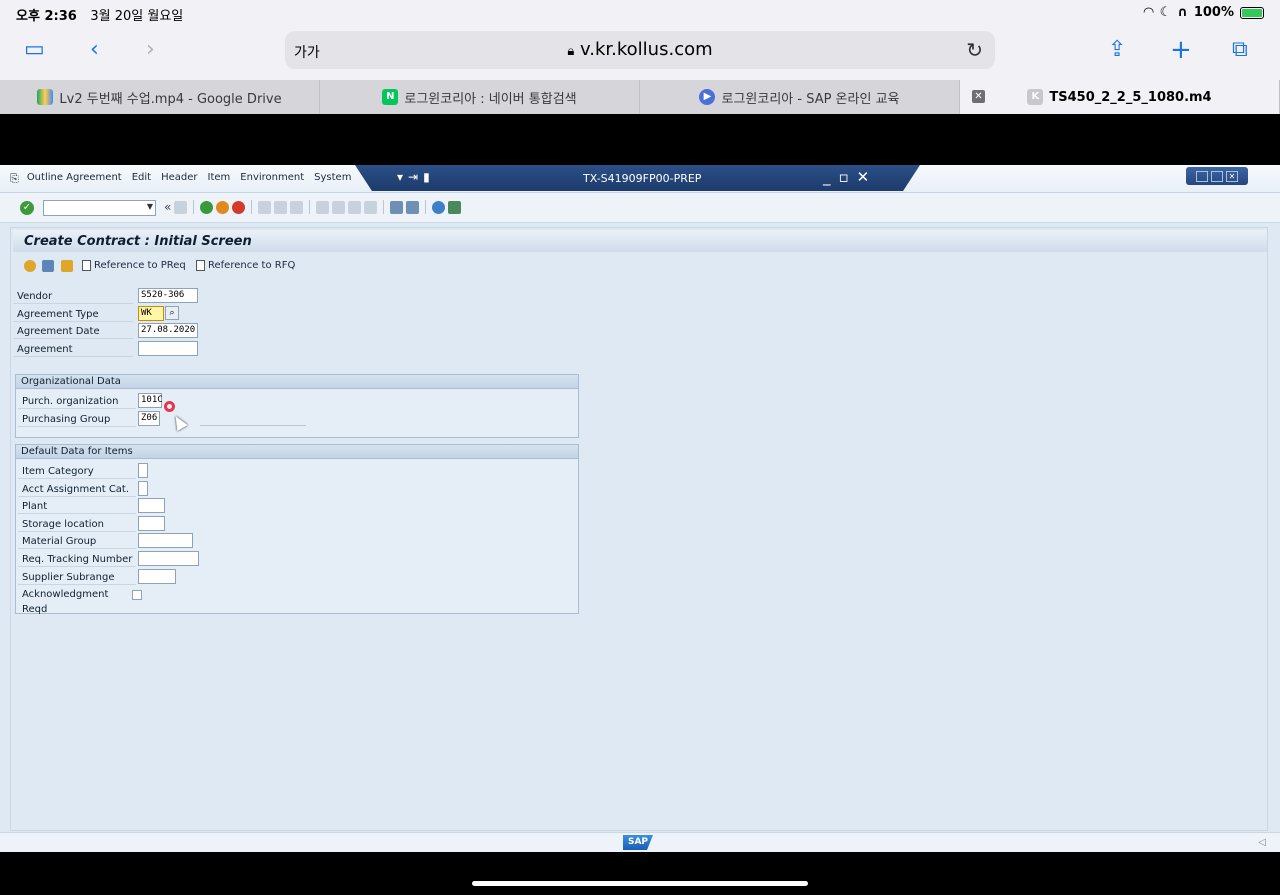 The width and height of the screenshot is (1280, 895). What do you see at coordinates (1252, 12) in the screenshot?
I see `battery-icon` at bounding box center [1252, 12].